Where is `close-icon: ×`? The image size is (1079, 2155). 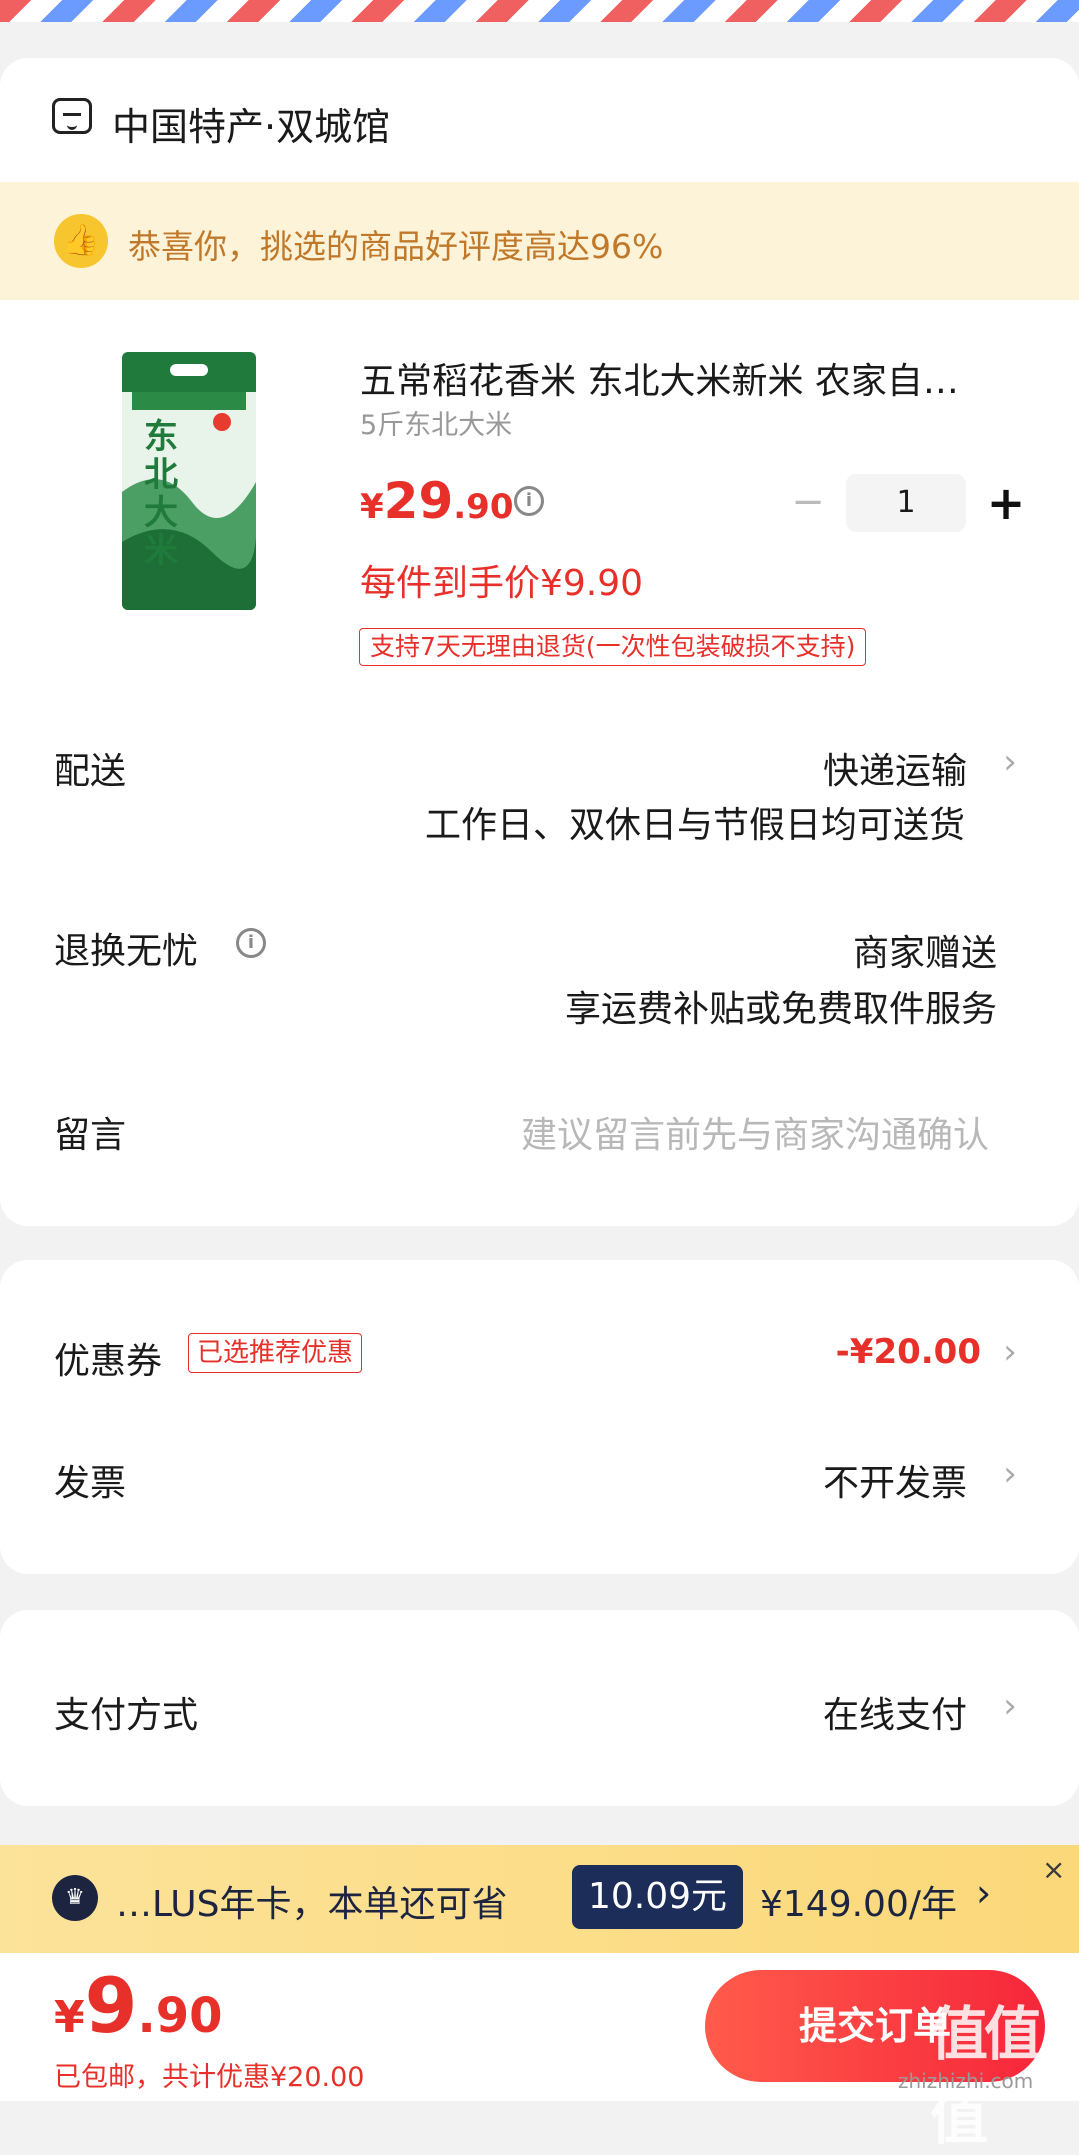
close-icon: × is located at coordinates (1053, 1869).